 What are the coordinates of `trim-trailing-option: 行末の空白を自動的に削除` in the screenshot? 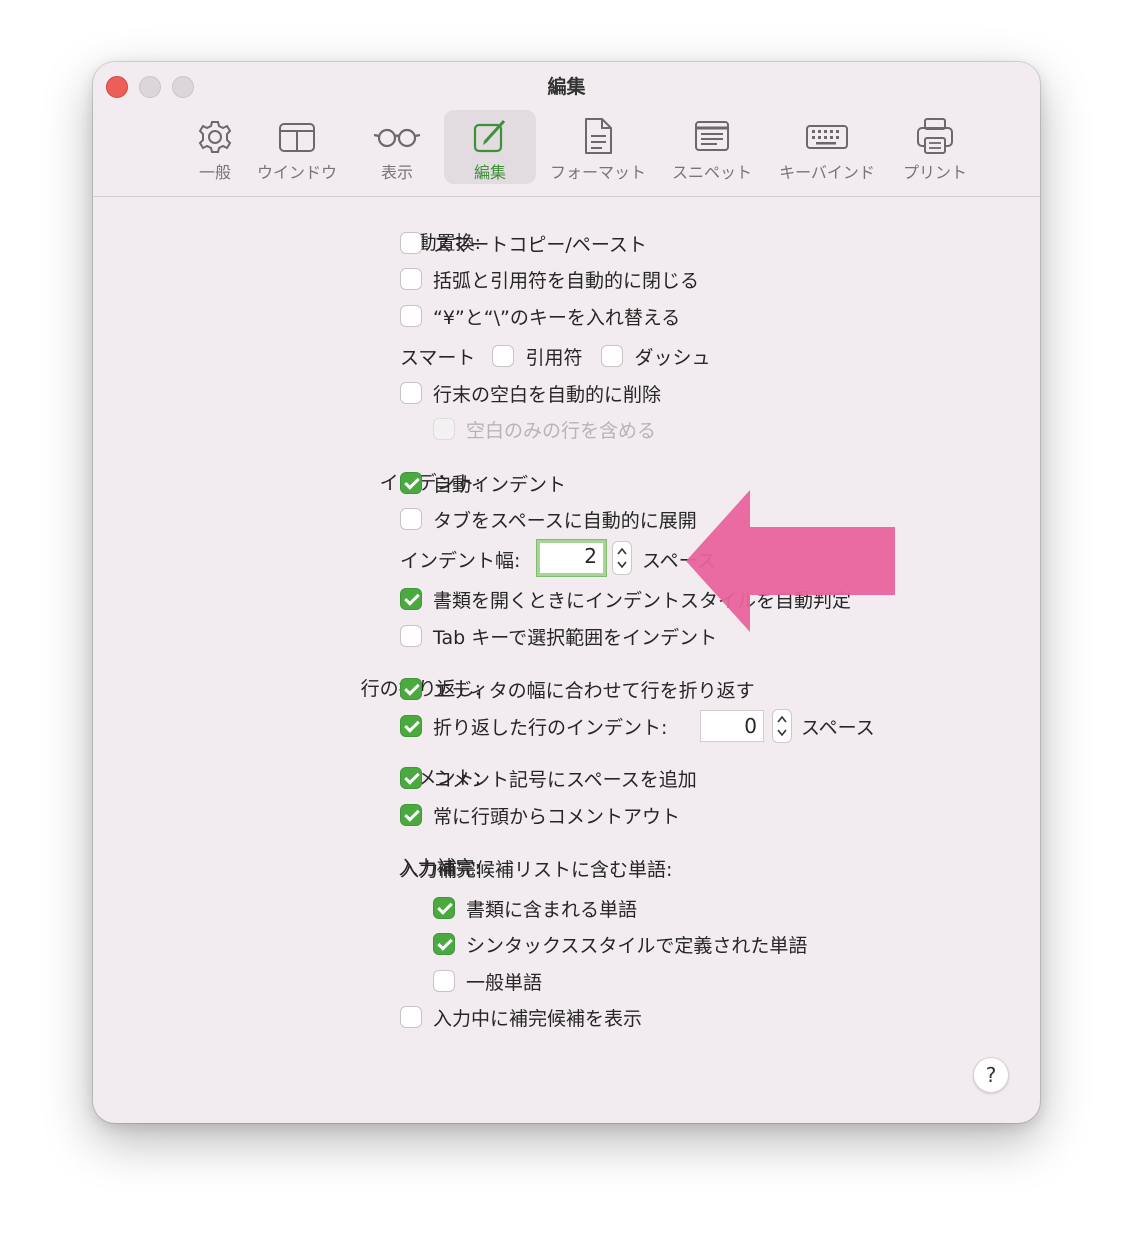 It's located at (530, 393).